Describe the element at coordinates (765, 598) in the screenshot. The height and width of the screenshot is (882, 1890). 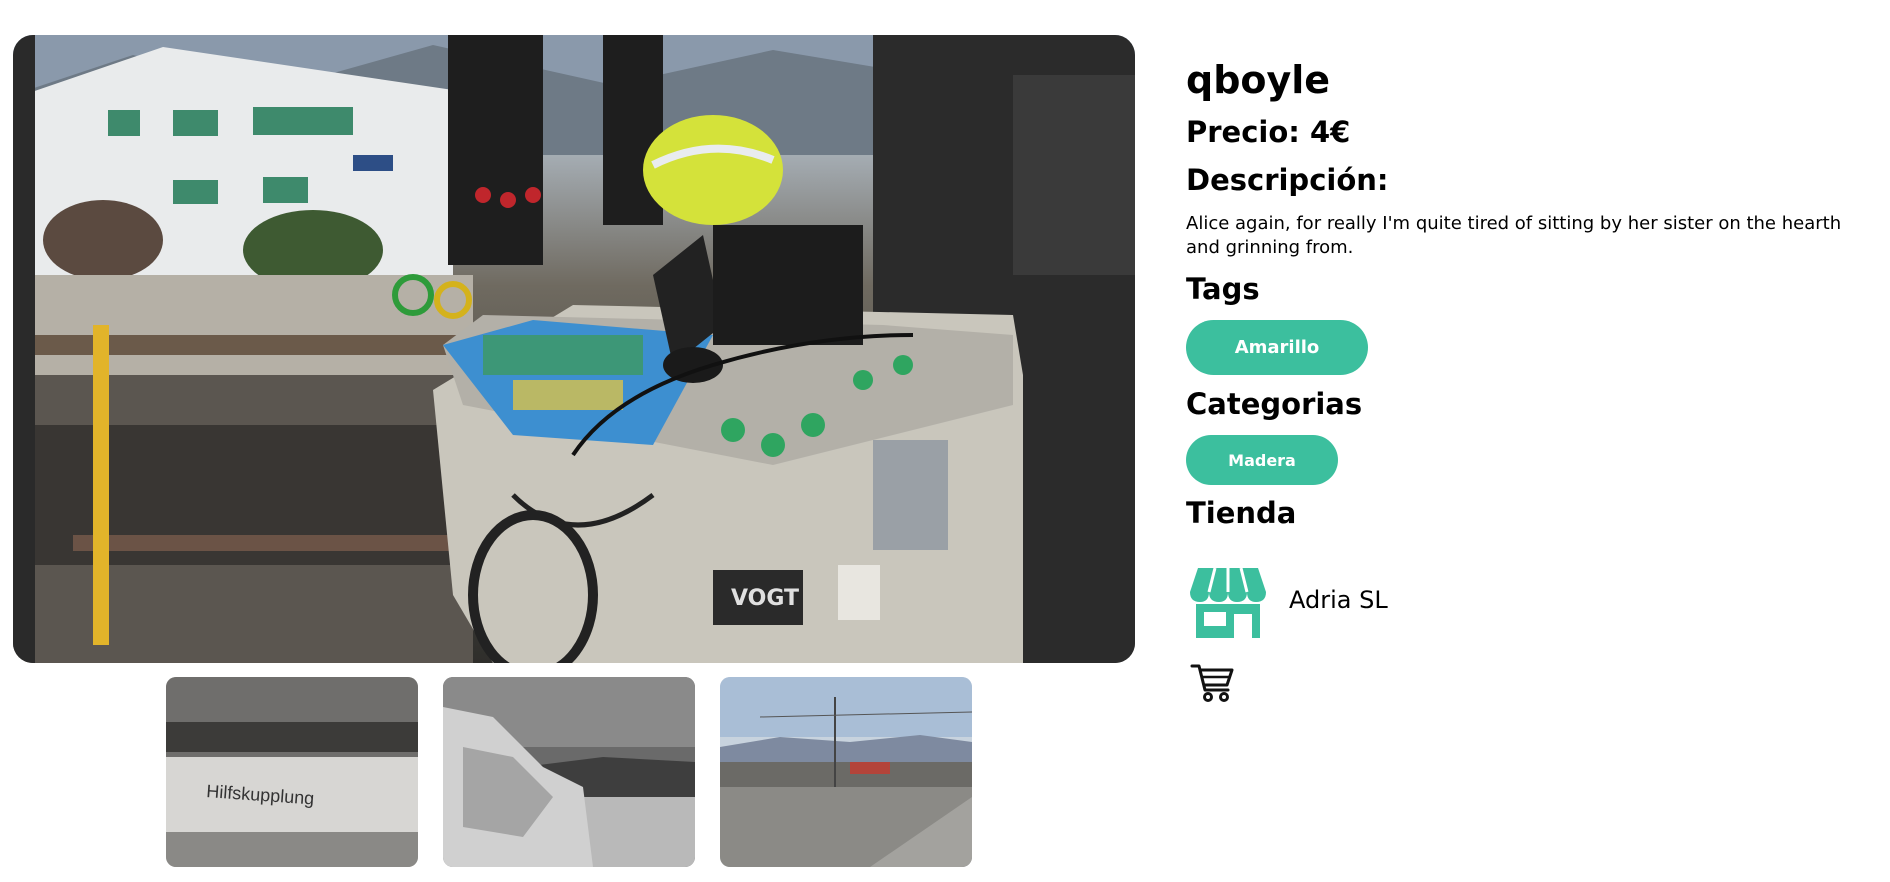
I see `svg-text: VOGT` at that location.